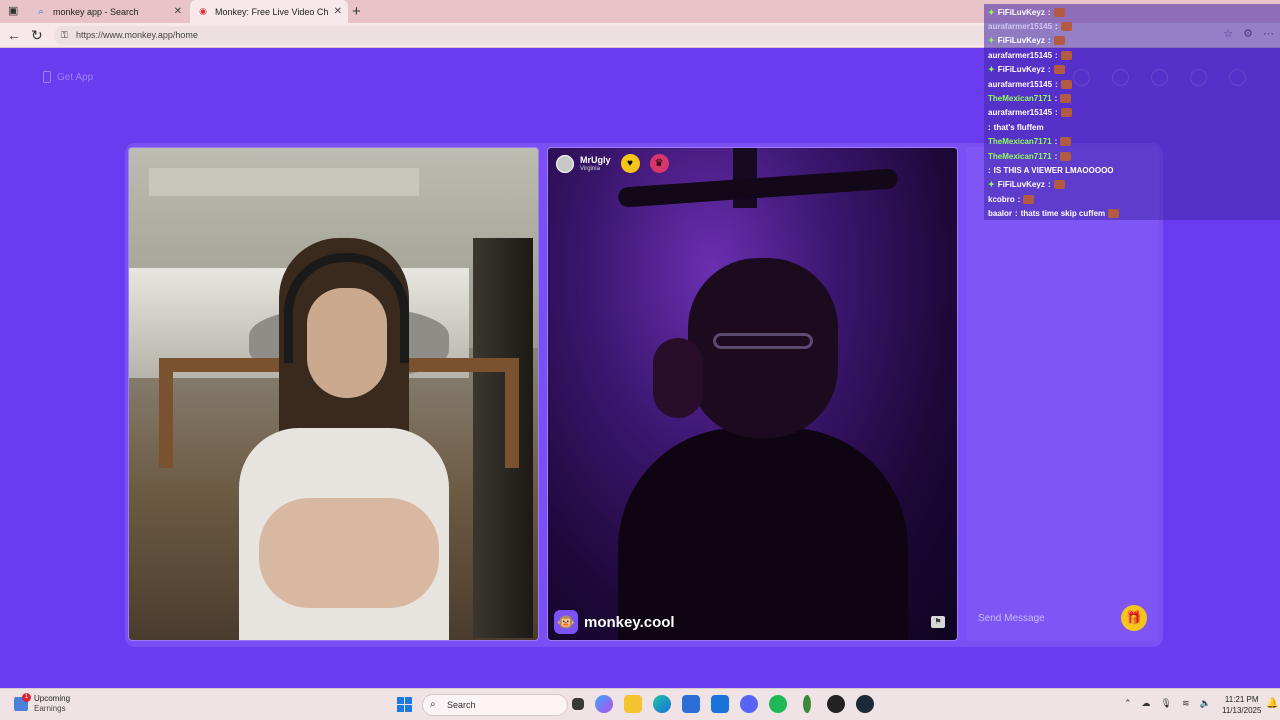  Describe the element at coordinates (836, 704) in the screenshot. I see `obs-icon` at that location.